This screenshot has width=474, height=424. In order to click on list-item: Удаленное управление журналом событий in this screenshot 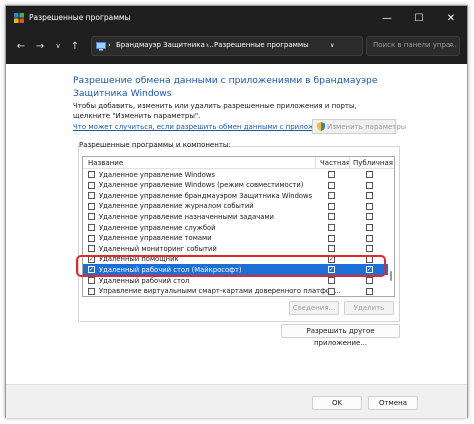, I will do `click(235, 206)`.